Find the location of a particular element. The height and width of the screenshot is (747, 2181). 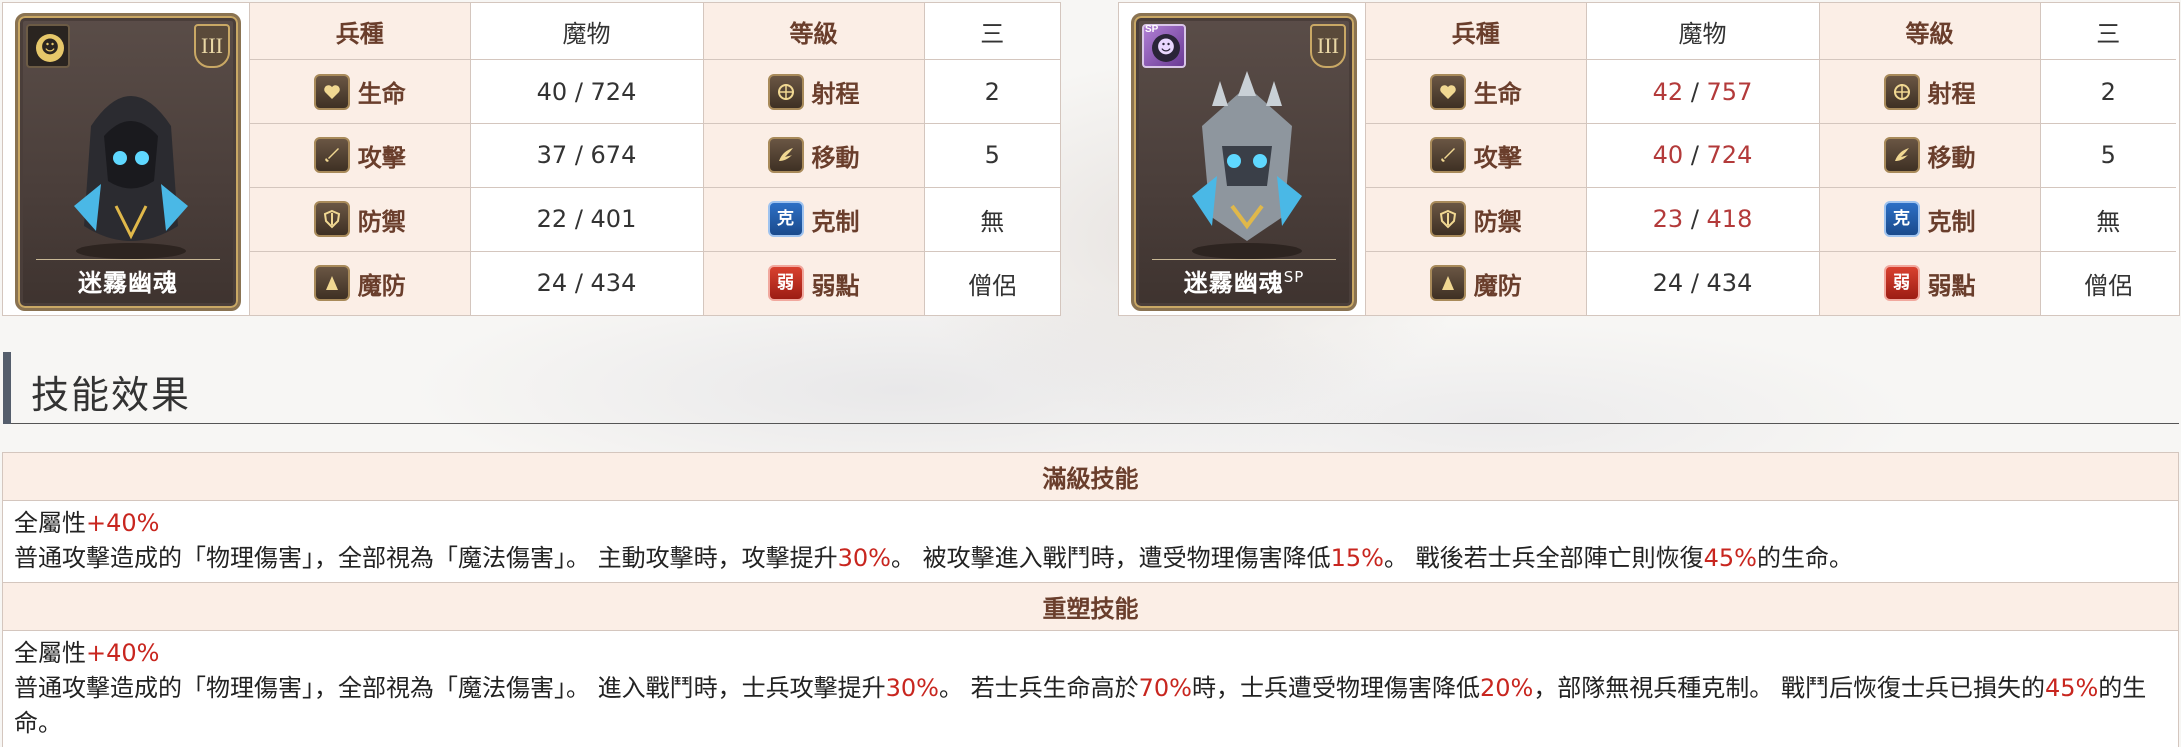

unit-class-badge: ☻ SP is located at coordinates (1164, 46).